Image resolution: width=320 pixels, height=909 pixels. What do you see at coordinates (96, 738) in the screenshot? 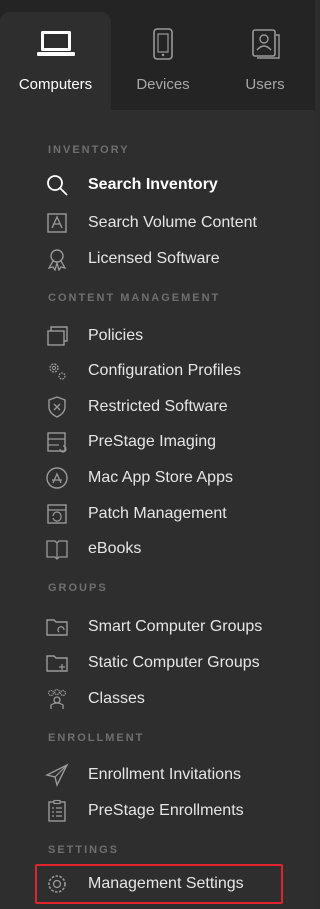
I see `section-header-enrollment: ENROLLMENT` at bounding box center [96, 738].